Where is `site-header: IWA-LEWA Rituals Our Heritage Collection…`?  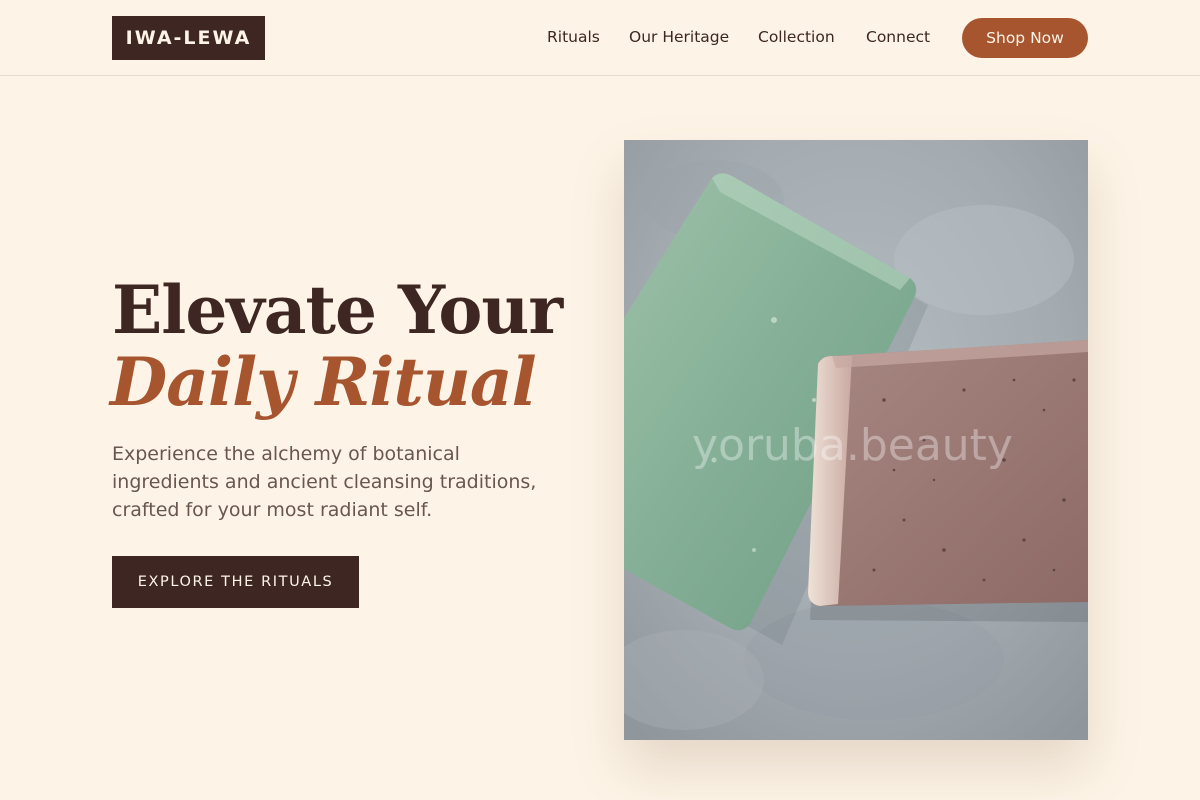
site-header: IWA-LEWA Rituals Our Heritage Collection… is located at coordinates (600, 38).